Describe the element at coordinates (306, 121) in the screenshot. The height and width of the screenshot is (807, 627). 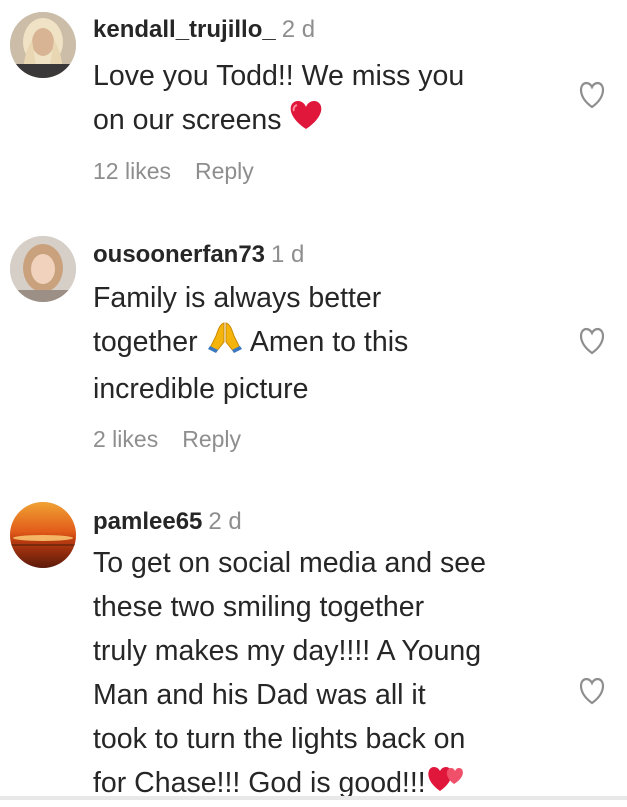
I see `red-heart-icon` at that location.